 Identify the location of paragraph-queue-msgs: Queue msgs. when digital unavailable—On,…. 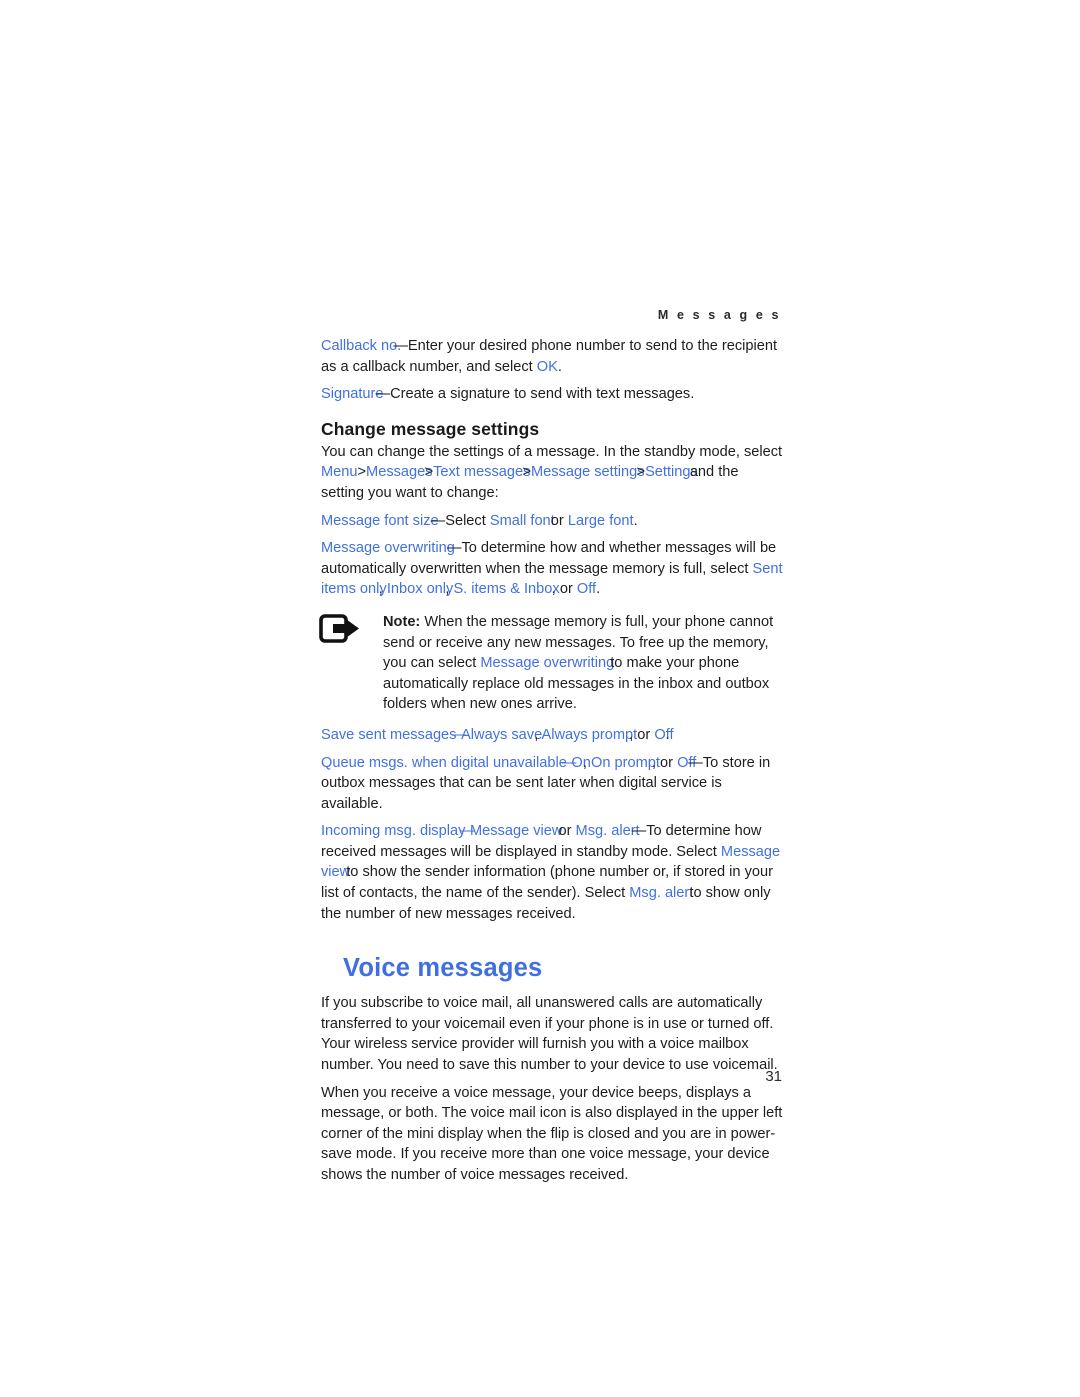
(552, 784).